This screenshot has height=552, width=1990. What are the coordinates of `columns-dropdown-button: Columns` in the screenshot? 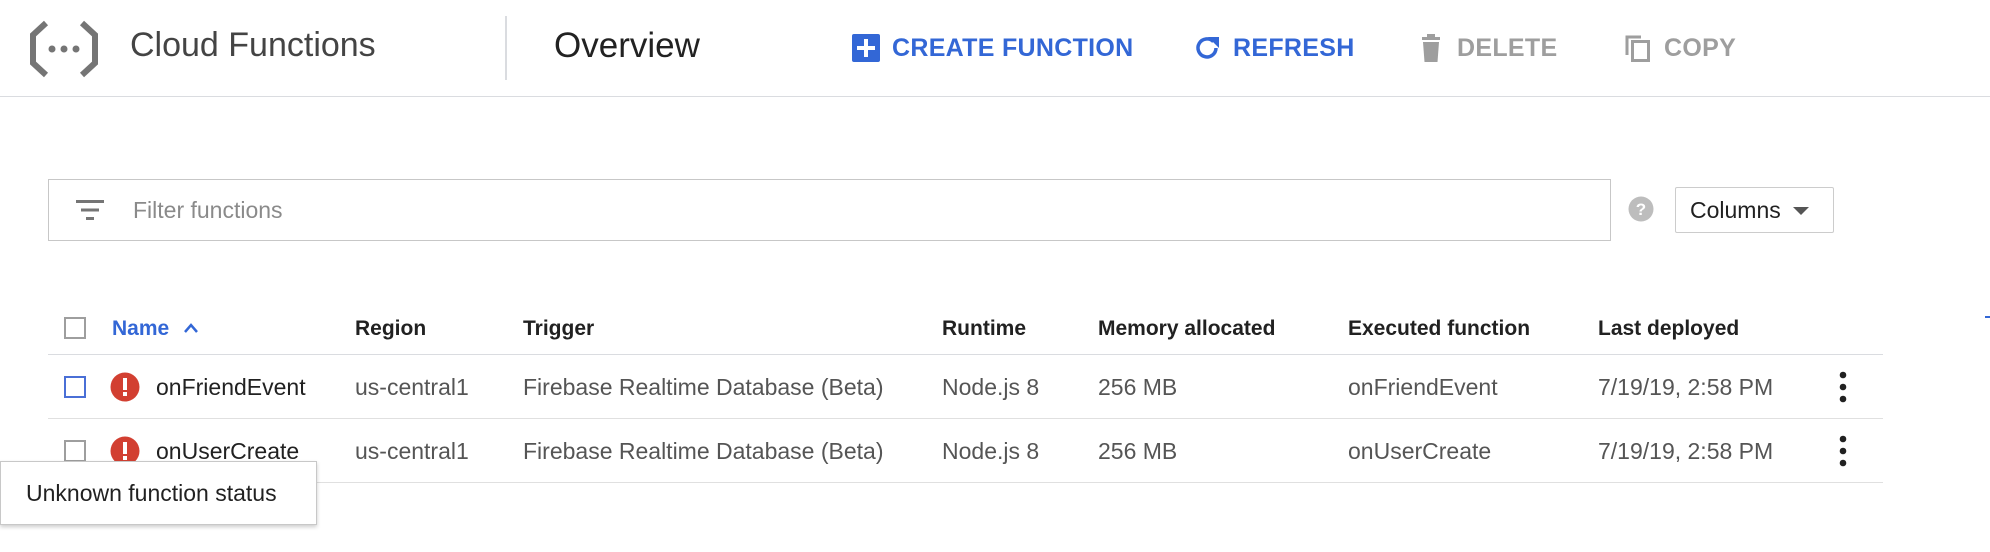 It's located at (1754, 210).